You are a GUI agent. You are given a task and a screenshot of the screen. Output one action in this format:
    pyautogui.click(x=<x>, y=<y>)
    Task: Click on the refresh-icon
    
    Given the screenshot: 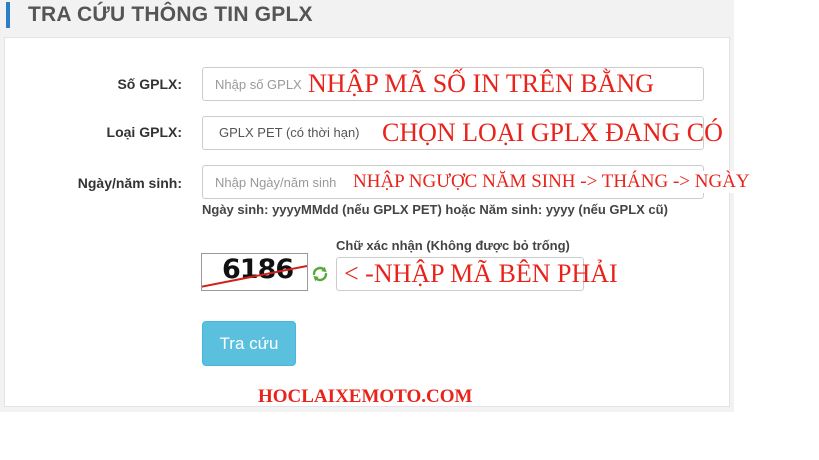 What is the action you would take?
    pyautogui.click(x=320, y=274)
    